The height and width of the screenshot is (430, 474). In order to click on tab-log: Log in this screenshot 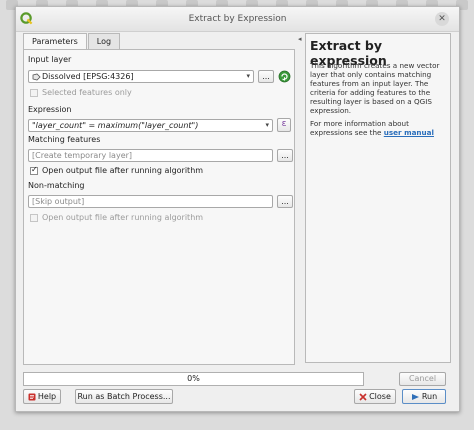, I will do `click(104, 41)`.